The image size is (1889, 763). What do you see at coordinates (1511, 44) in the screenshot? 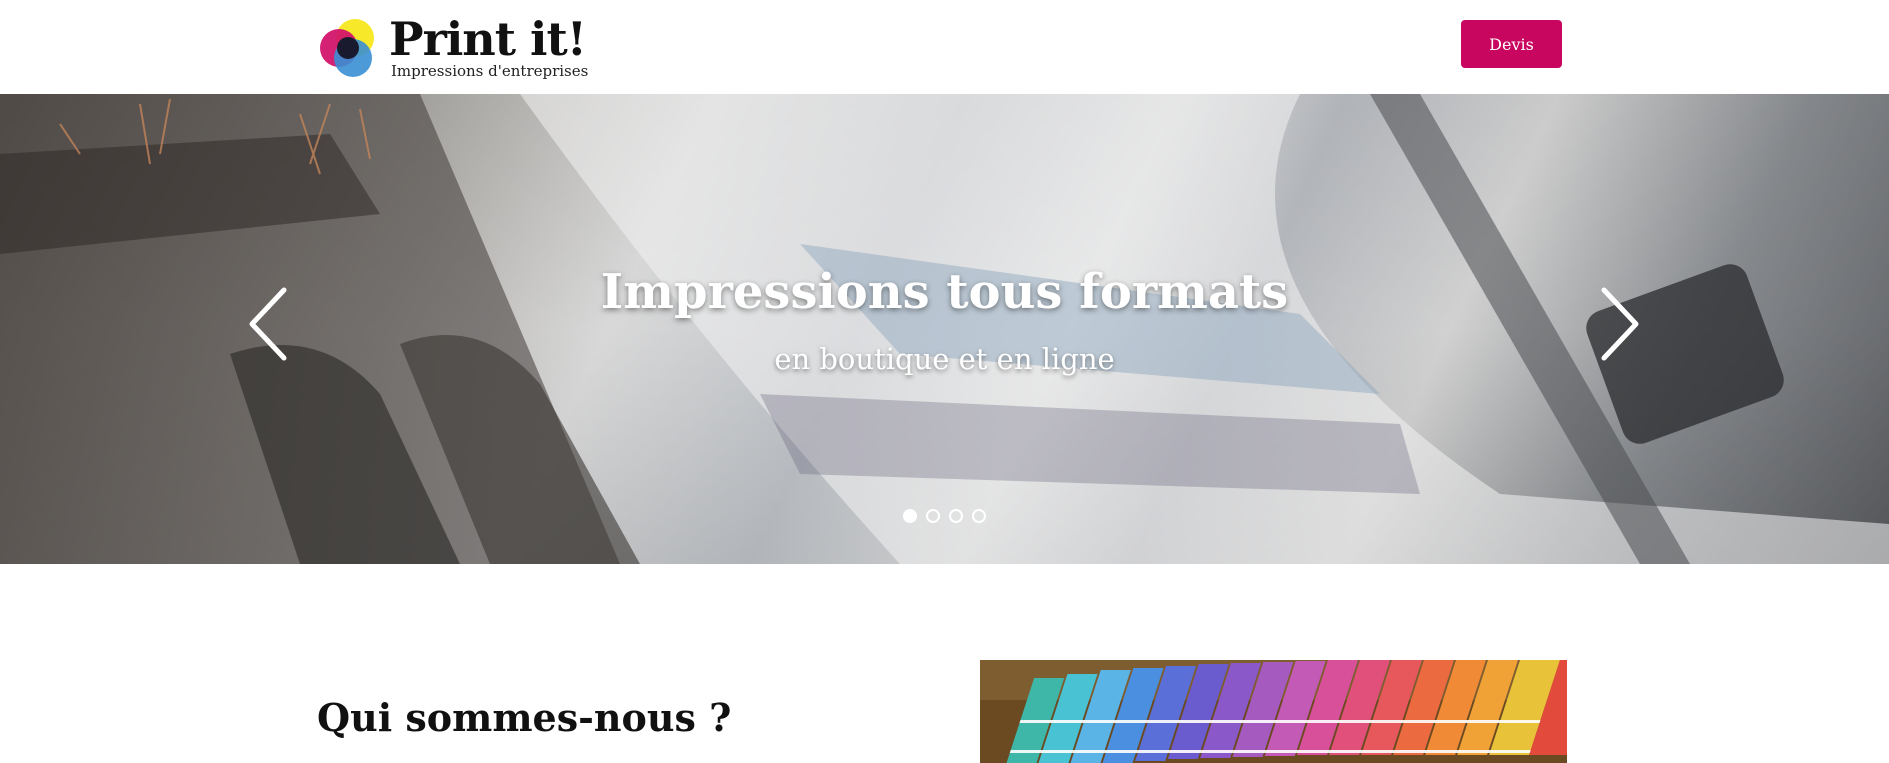
I see `devis-button: Devis` at bounding box center [1511, 44].